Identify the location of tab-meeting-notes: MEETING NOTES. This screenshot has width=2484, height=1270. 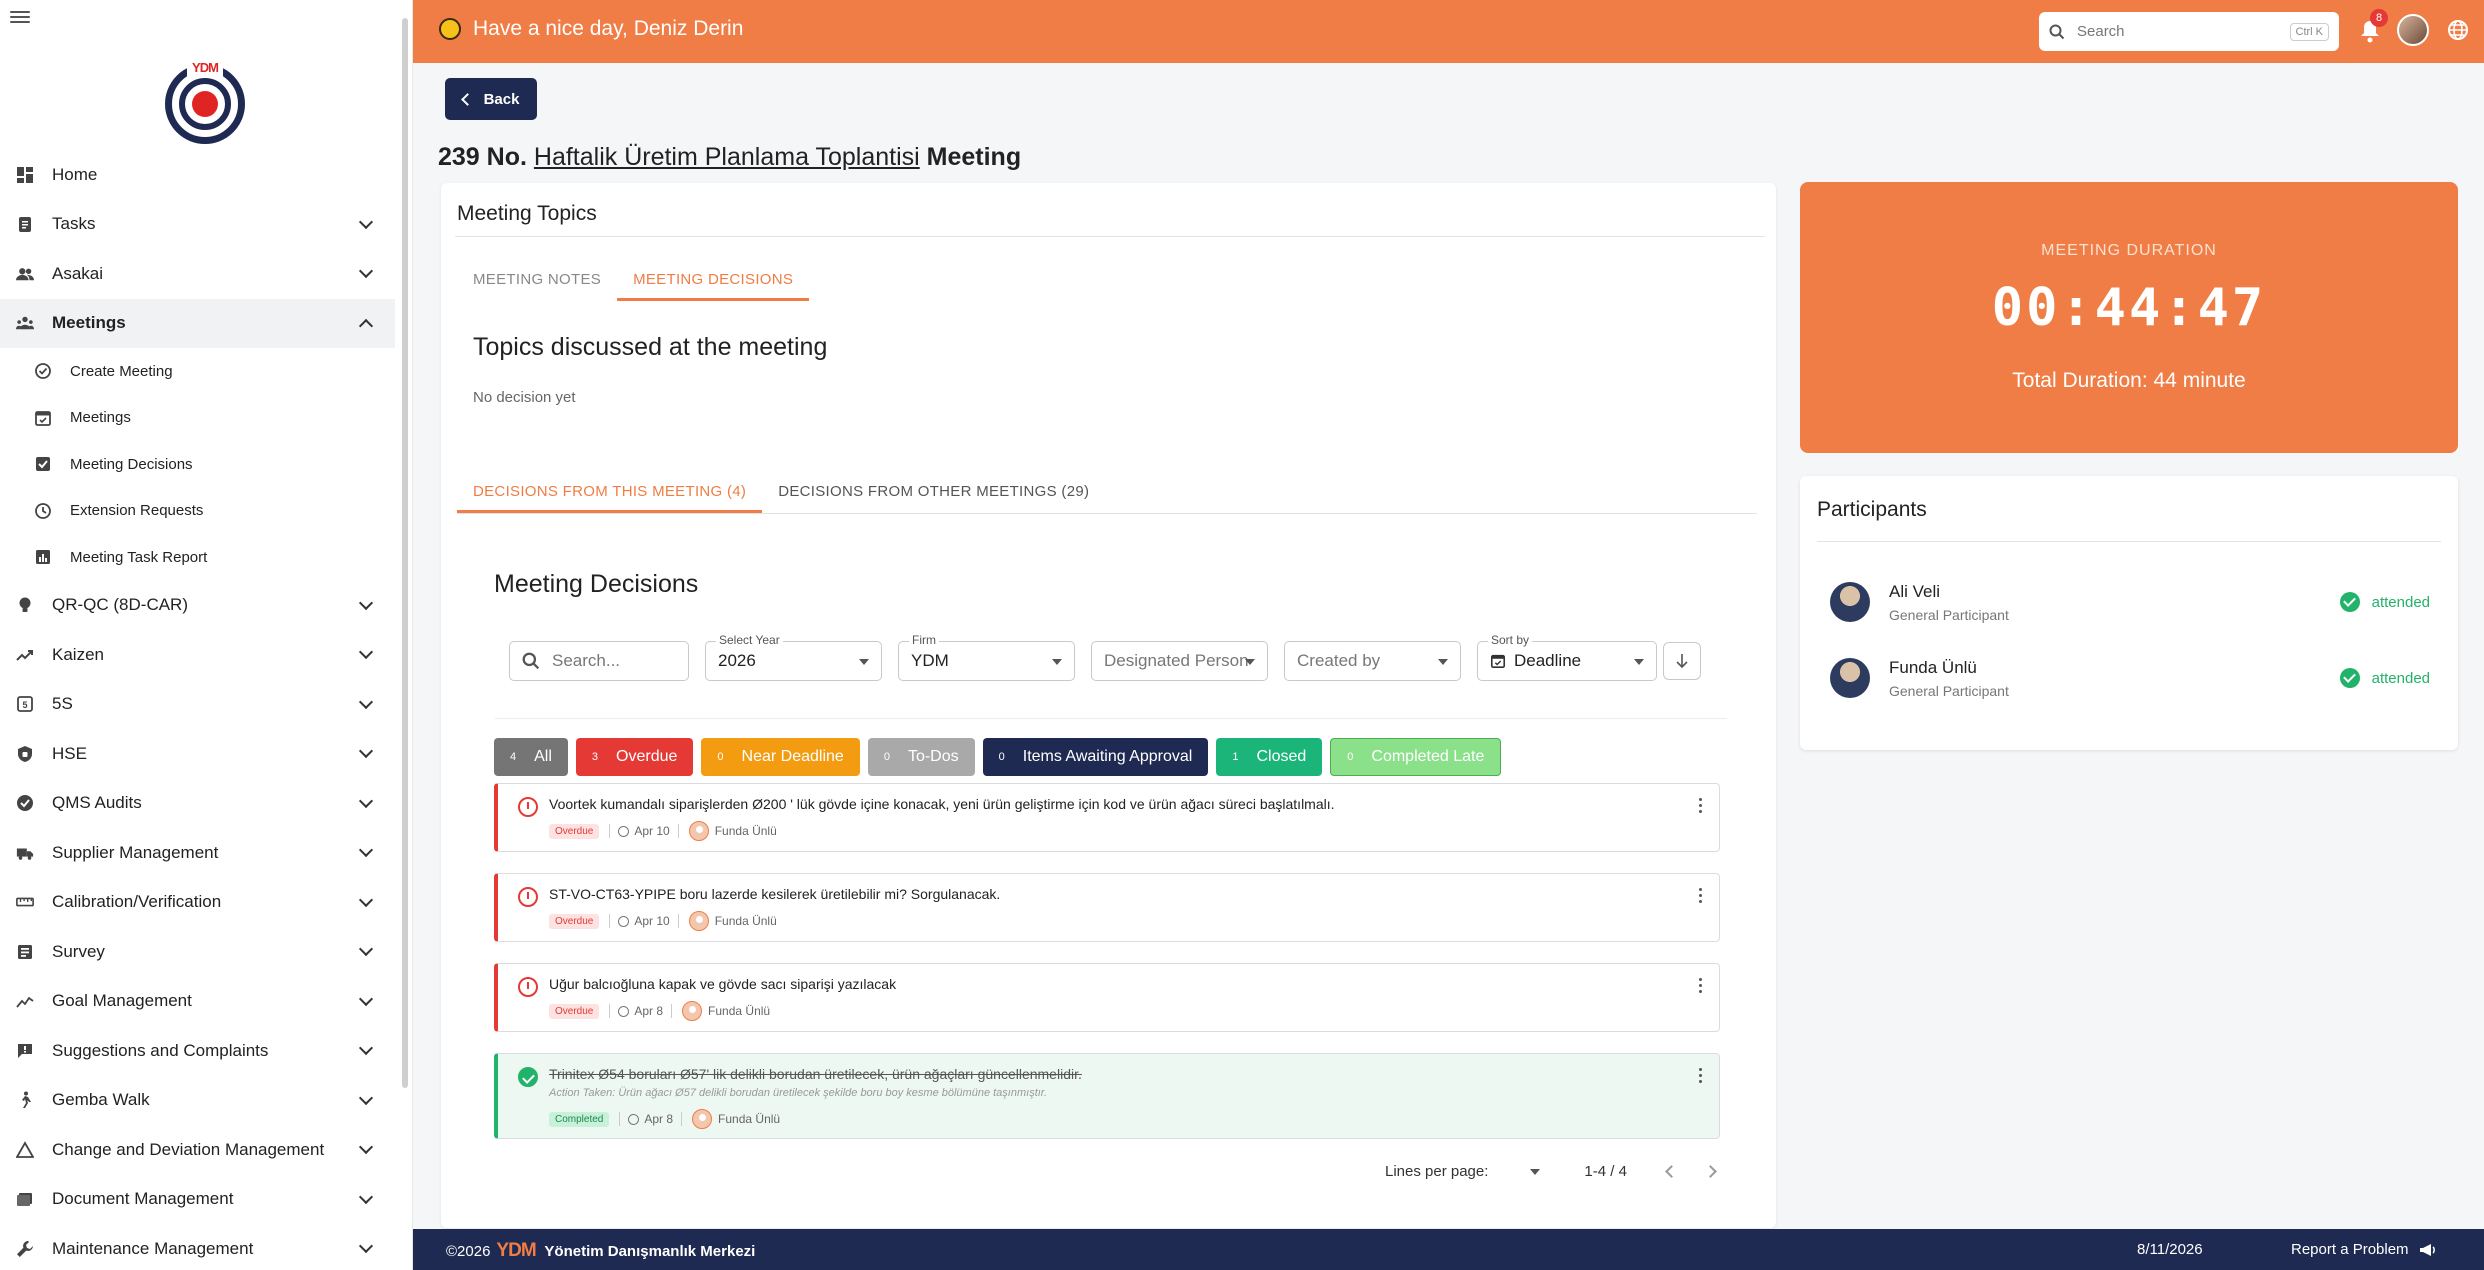
(537, 280).